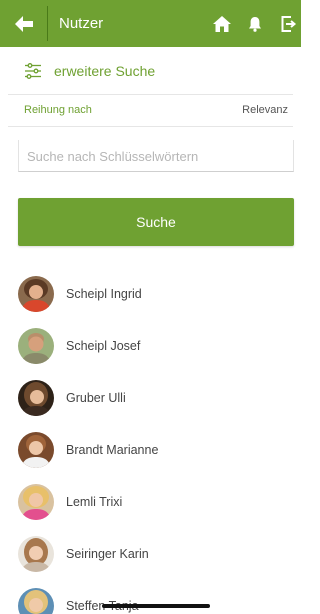  Describe the element at coordinates (150, 502) in the screenshot. I see `user-list-item: Lemli Trixi` at that location.